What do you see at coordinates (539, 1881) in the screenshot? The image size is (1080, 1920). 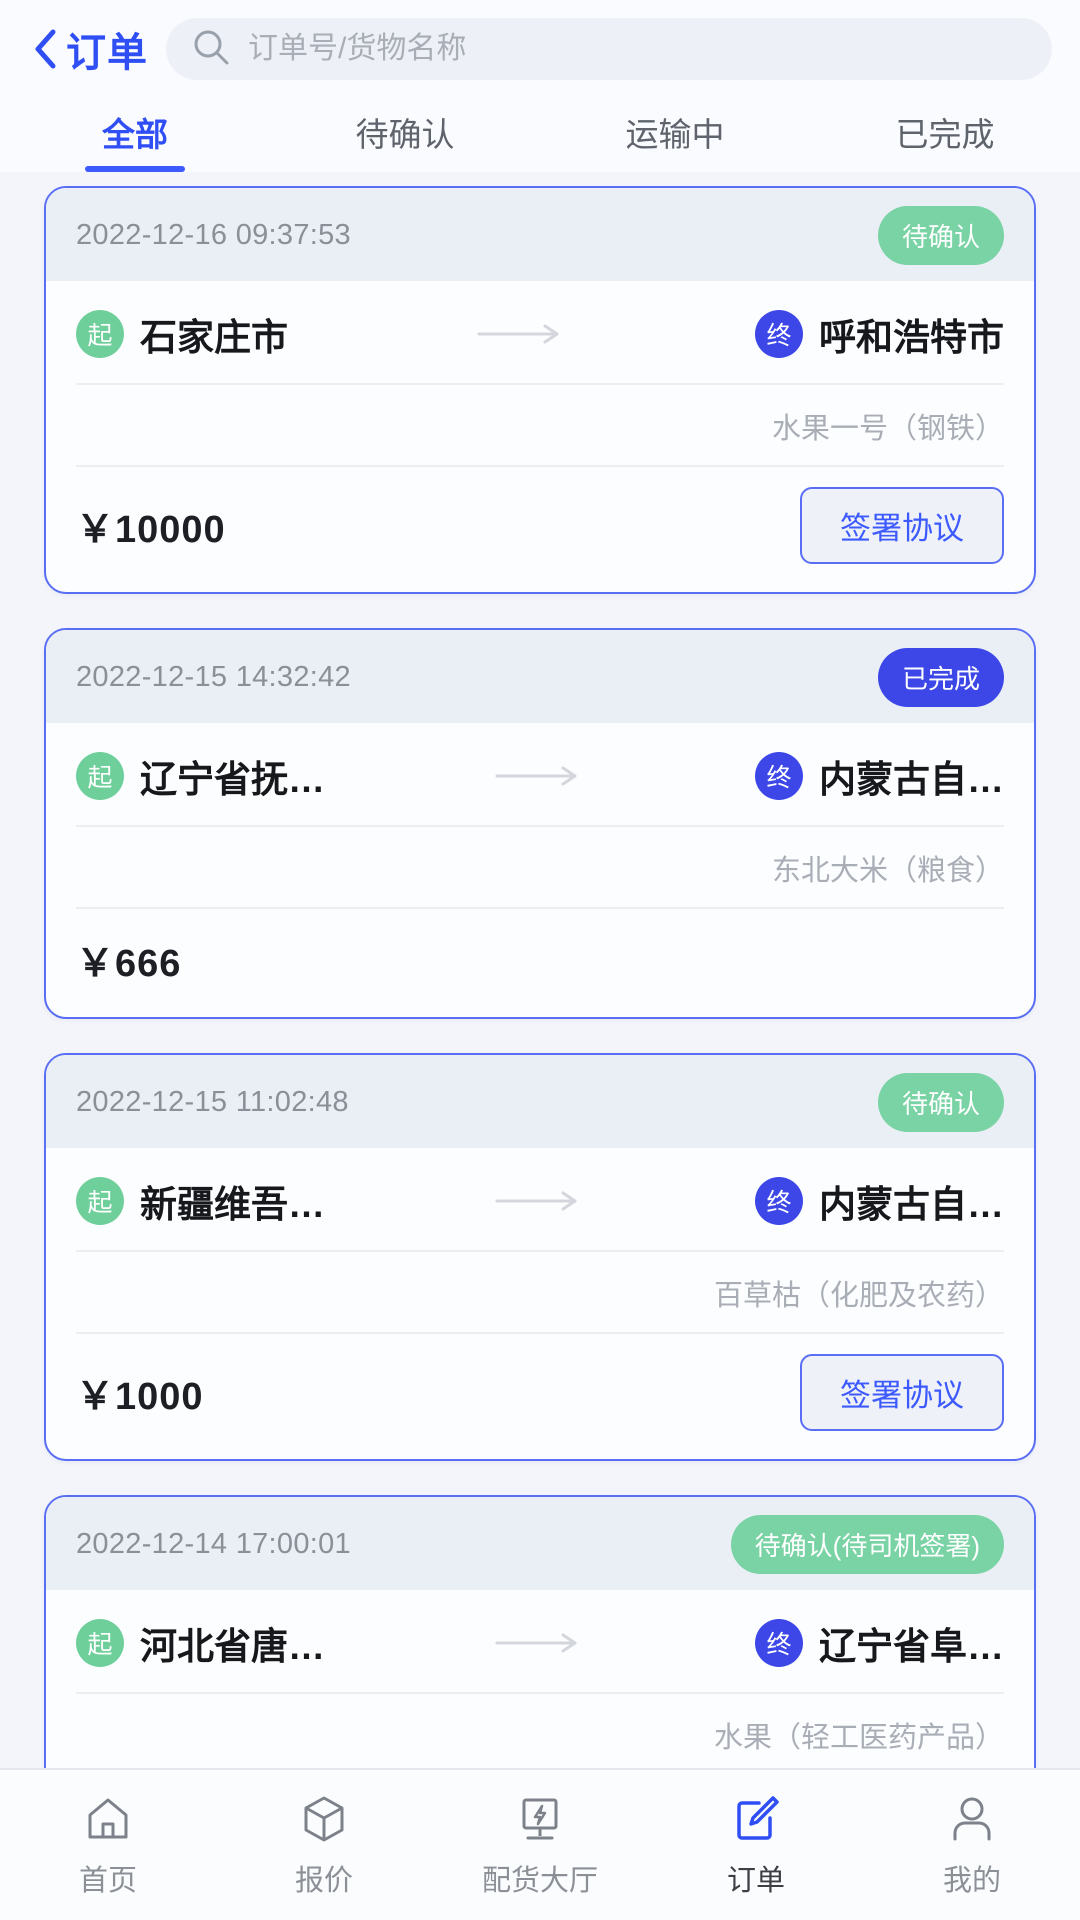 I see `nav-label: 配货大厅` at bounding box center [539, 1881].